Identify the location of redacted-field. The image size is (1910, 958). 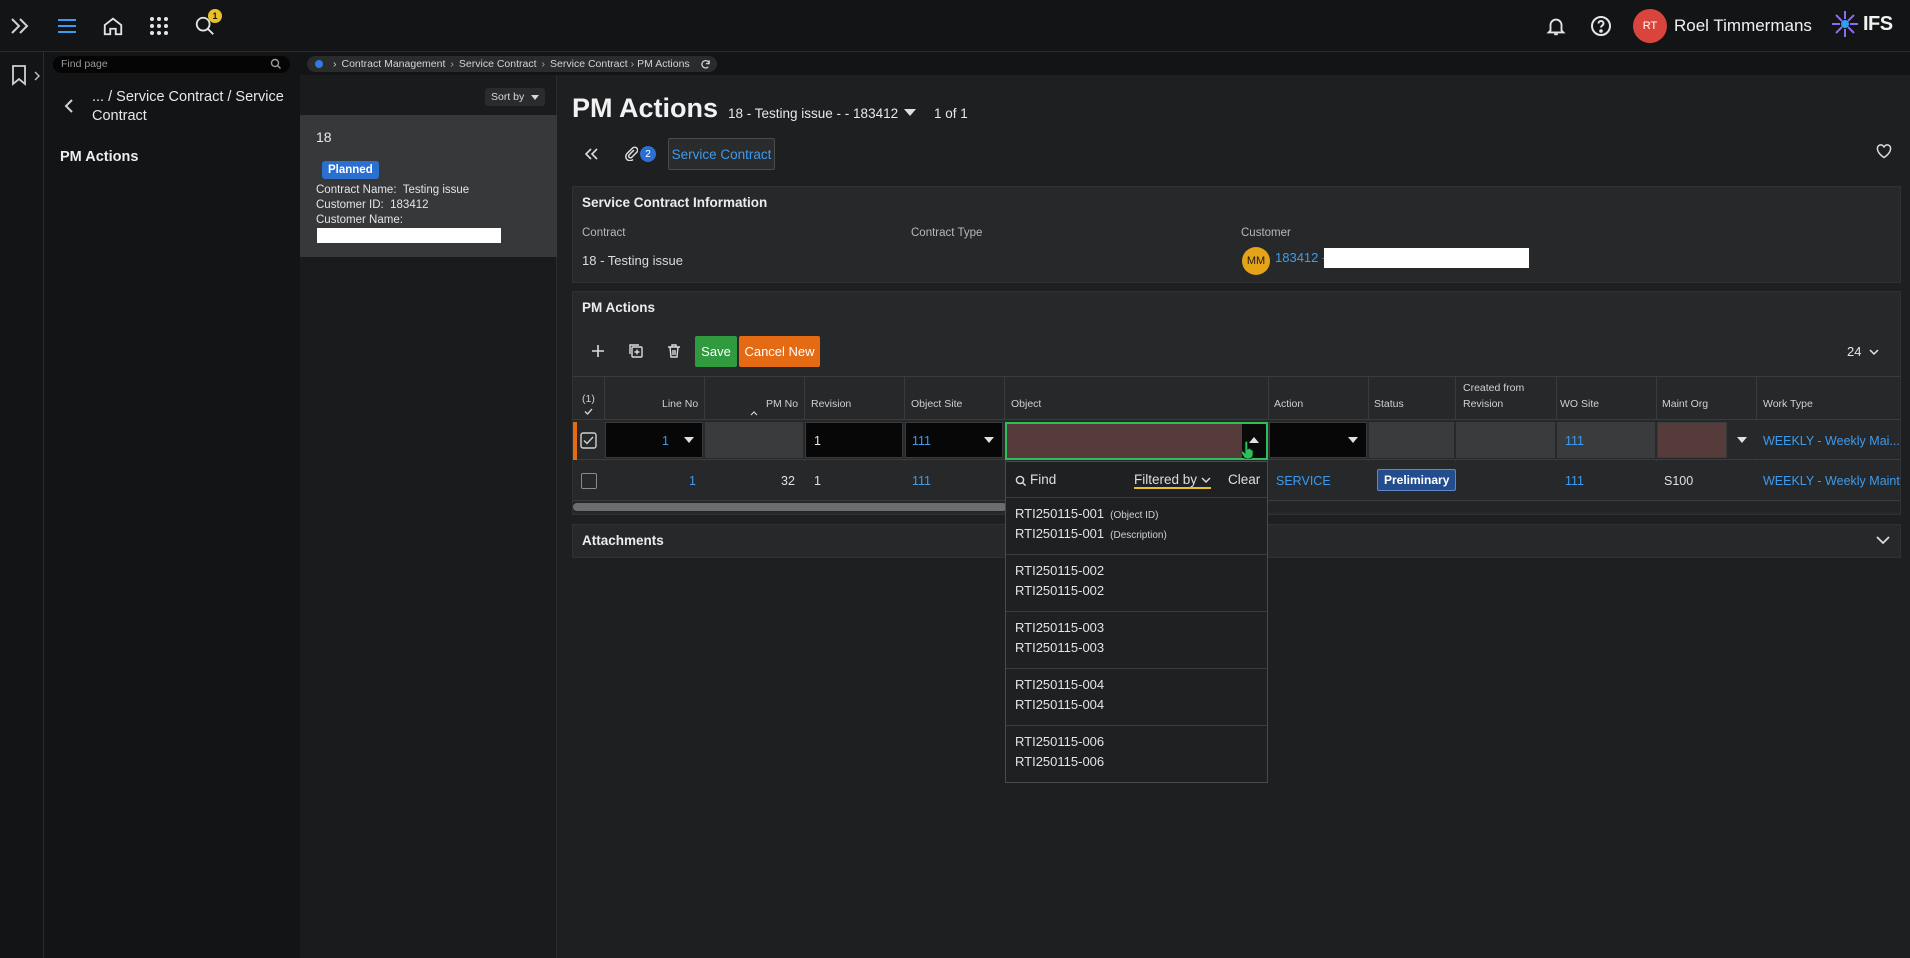
(1426, 258).